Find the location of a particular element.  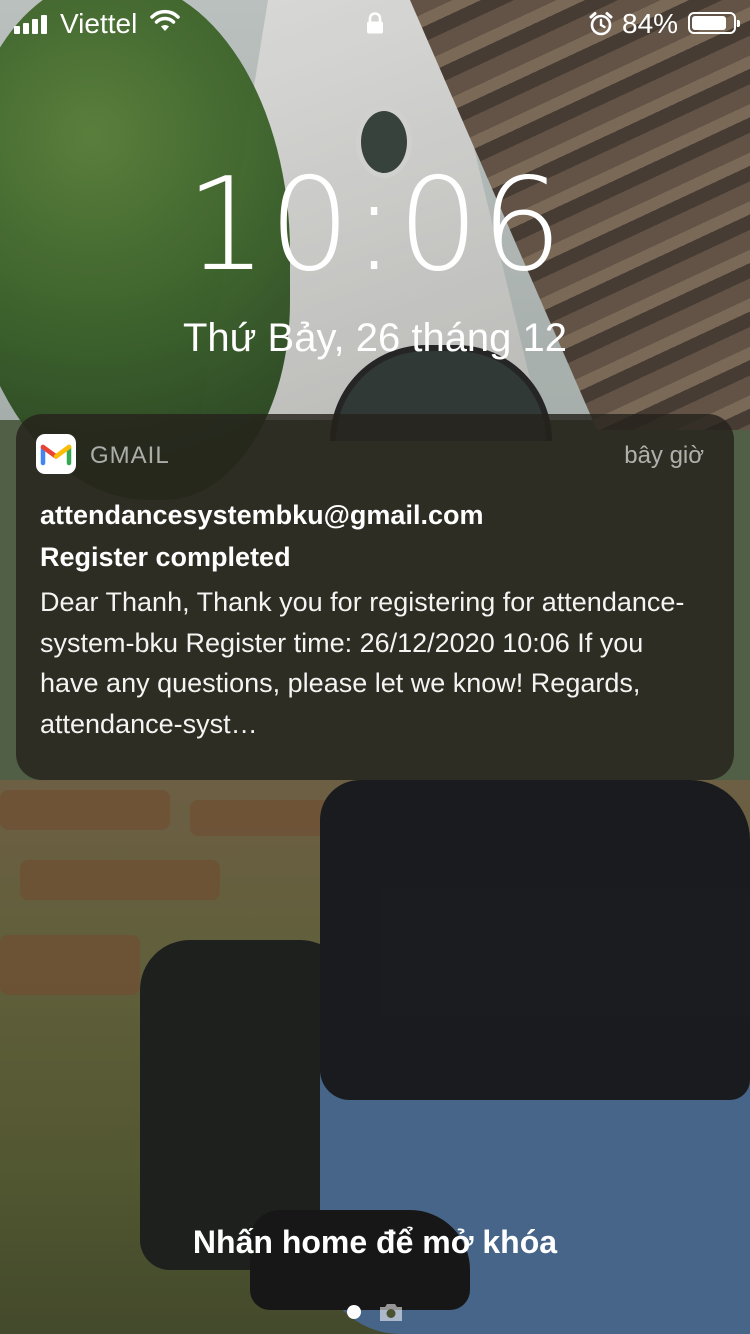

signal-icon is located at coordinates (30, 24).